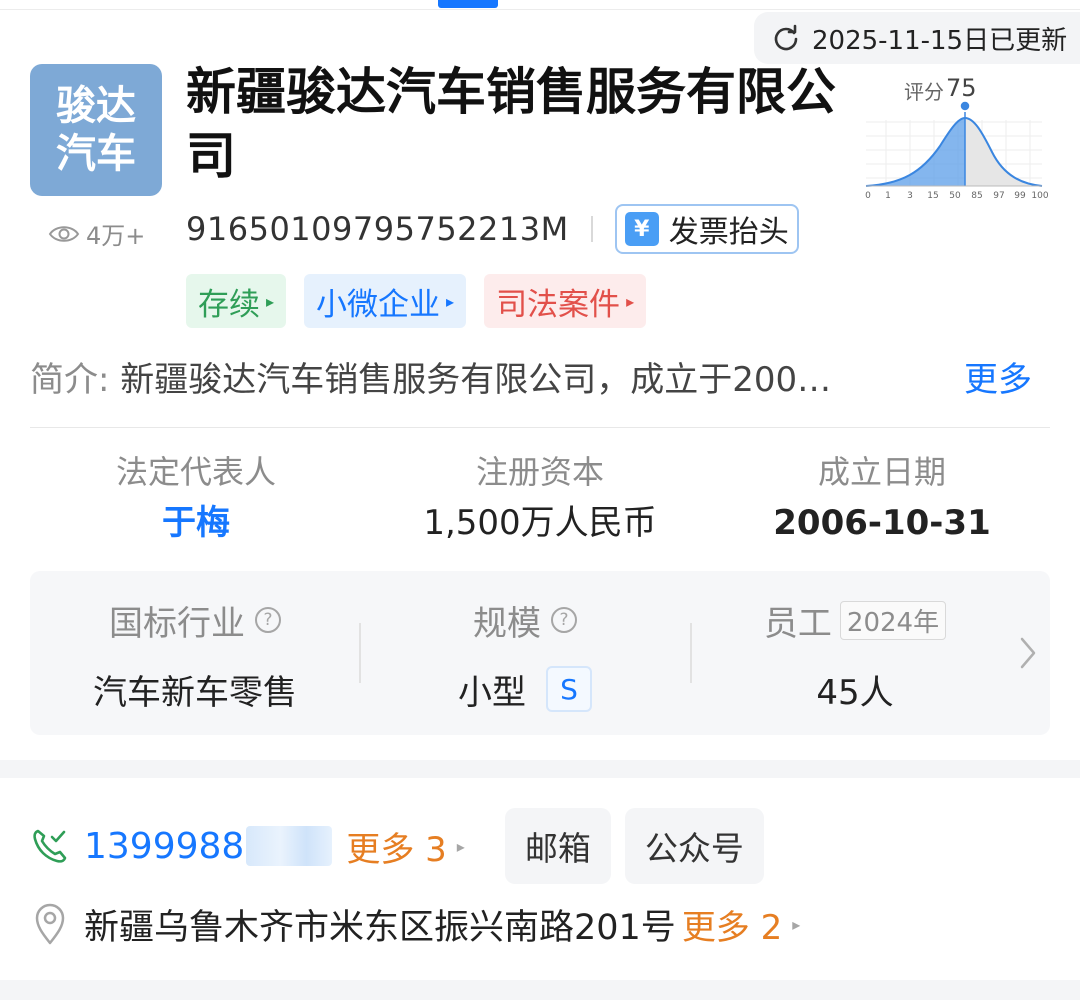 The height and width of the screenshot is (1000, 1080). What do you see at coordinates (893, 620) in the screenshot?
I see `staff-year-badge: 2024年` at bounding box center [893, 620].